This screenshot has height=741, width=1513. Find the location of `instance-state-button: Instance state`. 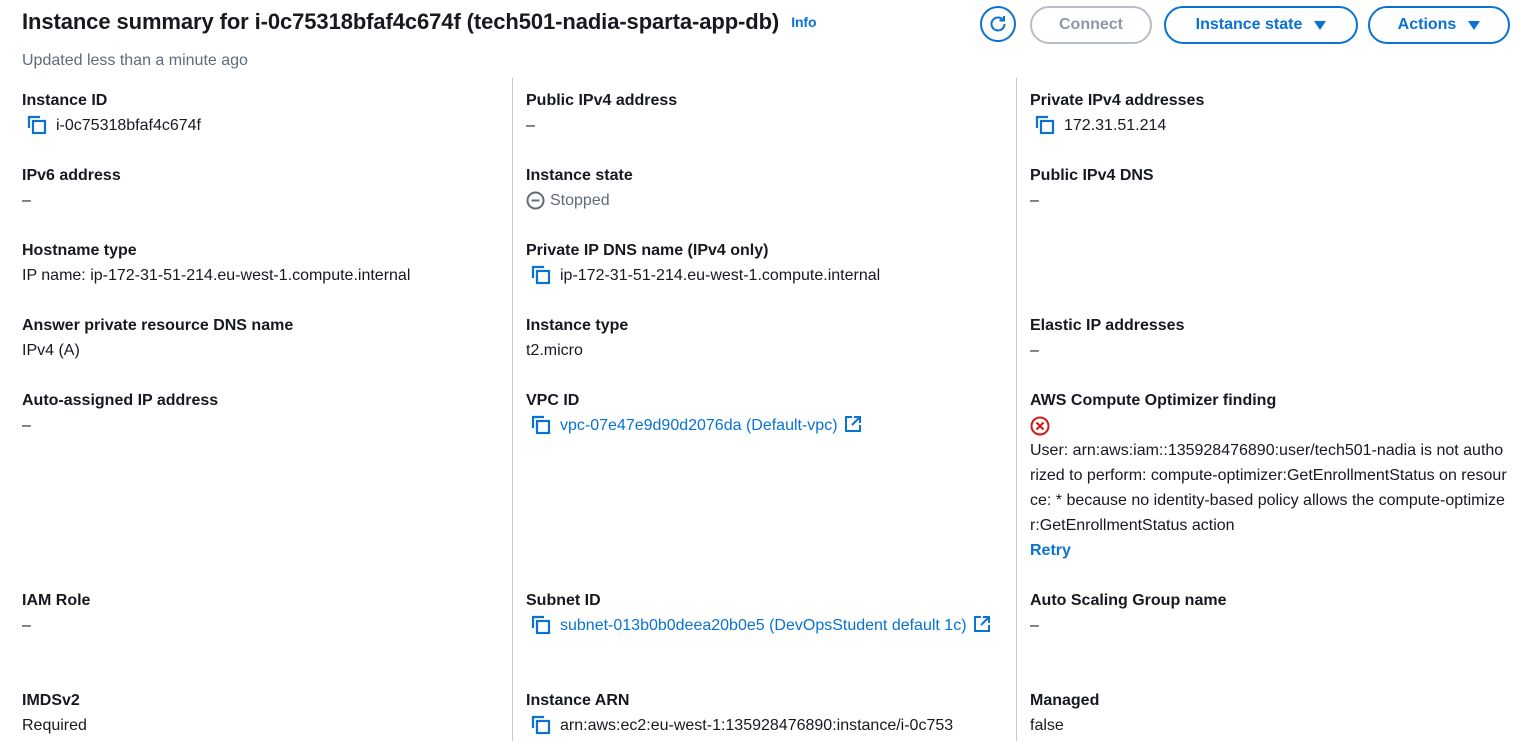

instance-state-button: Instance state is located at coordinates (1261, 25).